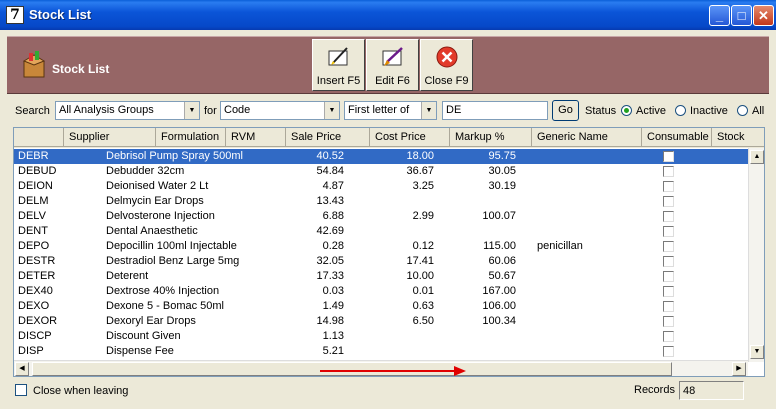  I want to click on table-row: DISCP Discount Given 1.13, so click(381, 336).